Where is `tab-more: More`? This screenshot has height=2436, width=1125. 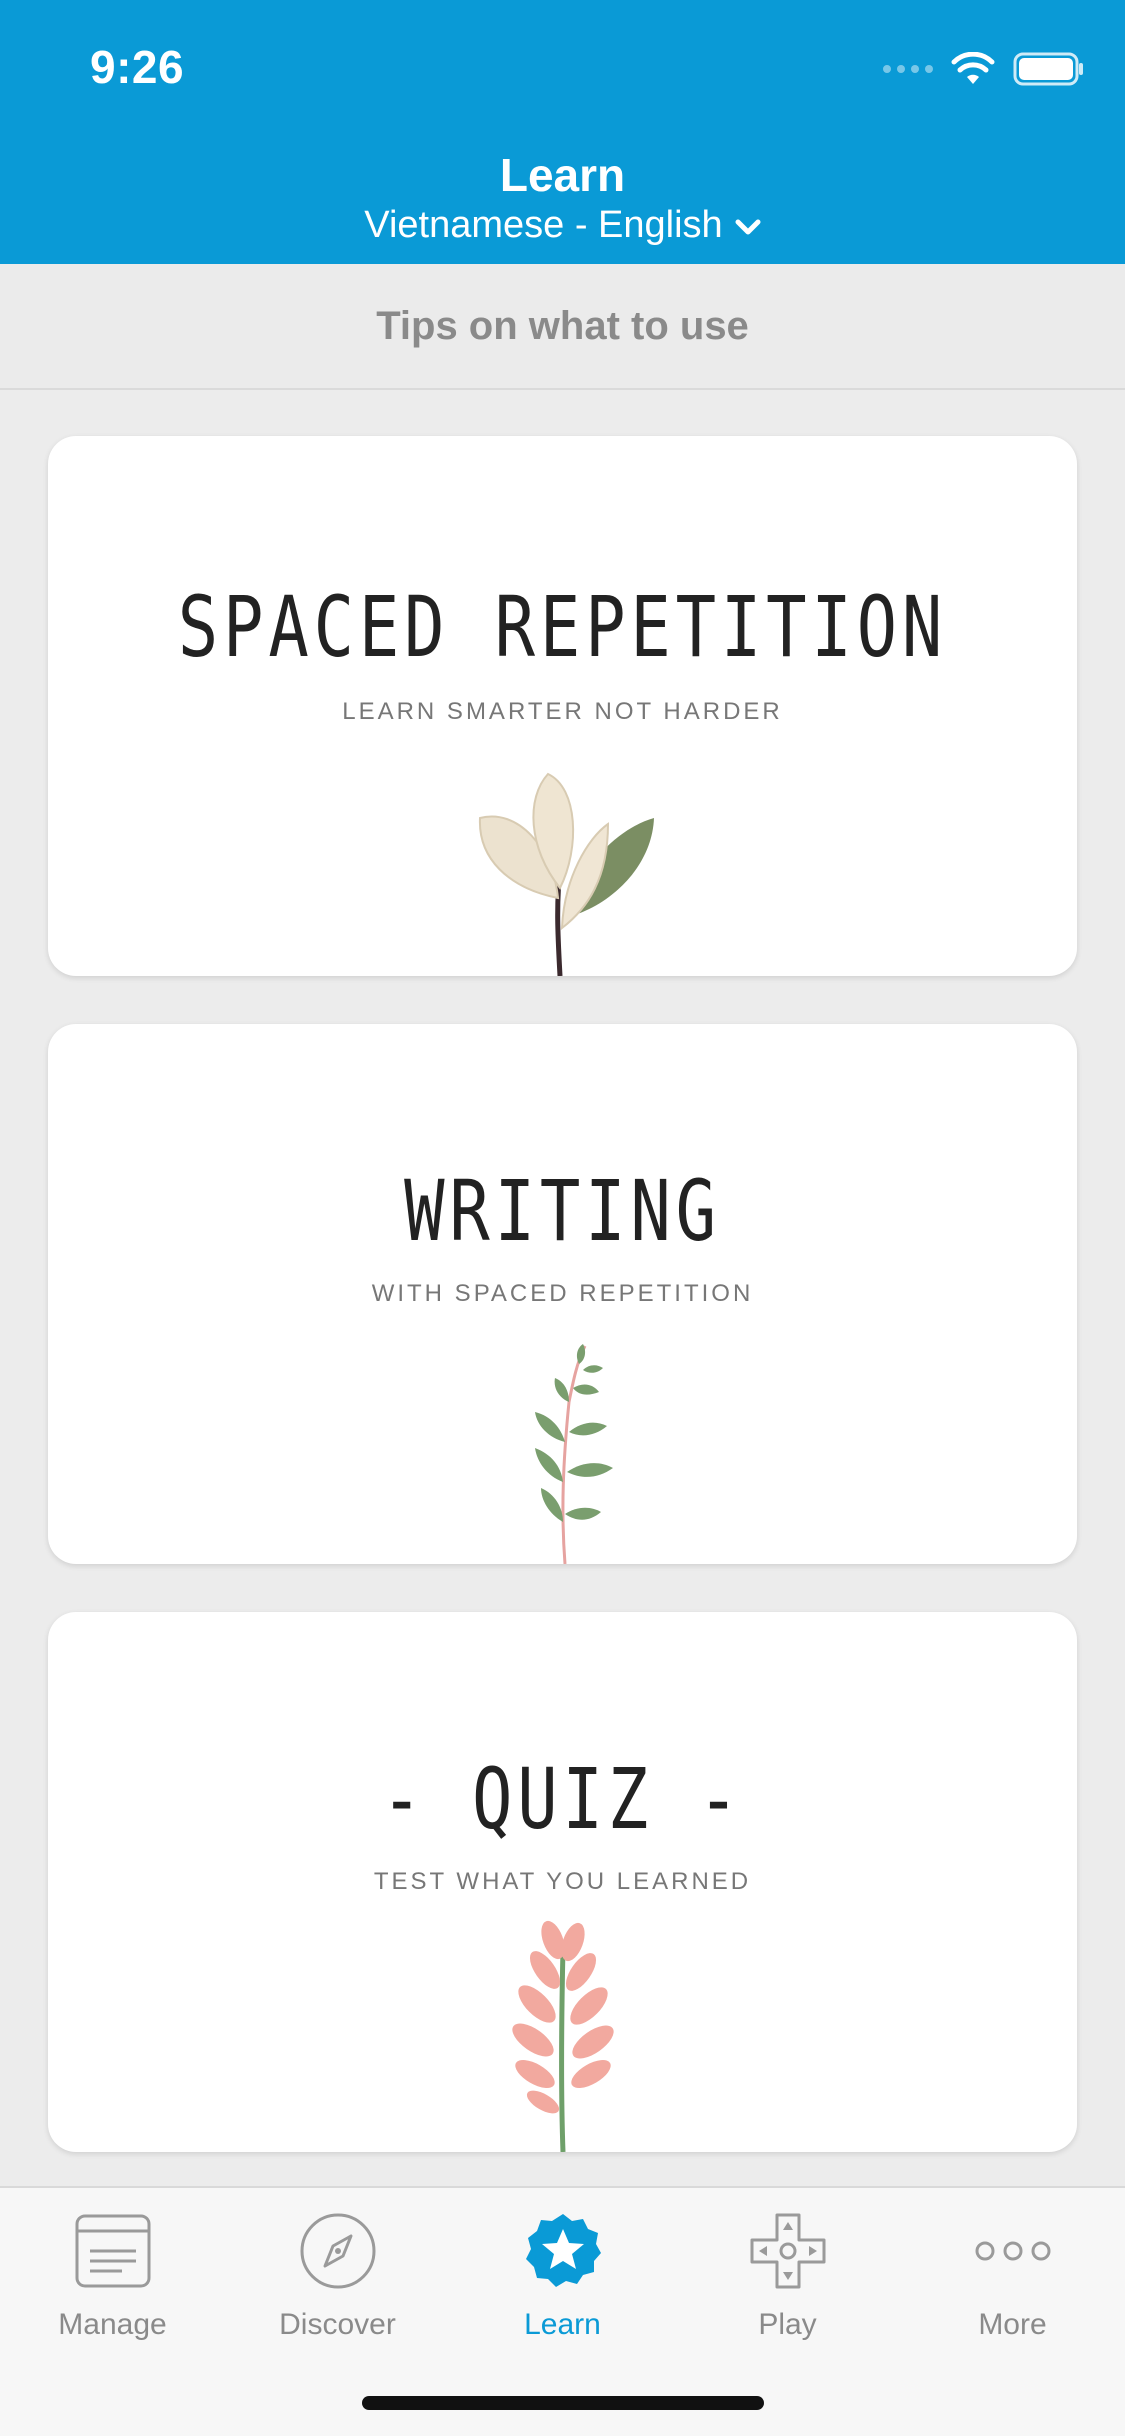 tab-more: More is located at coordinates (1012, 2276).